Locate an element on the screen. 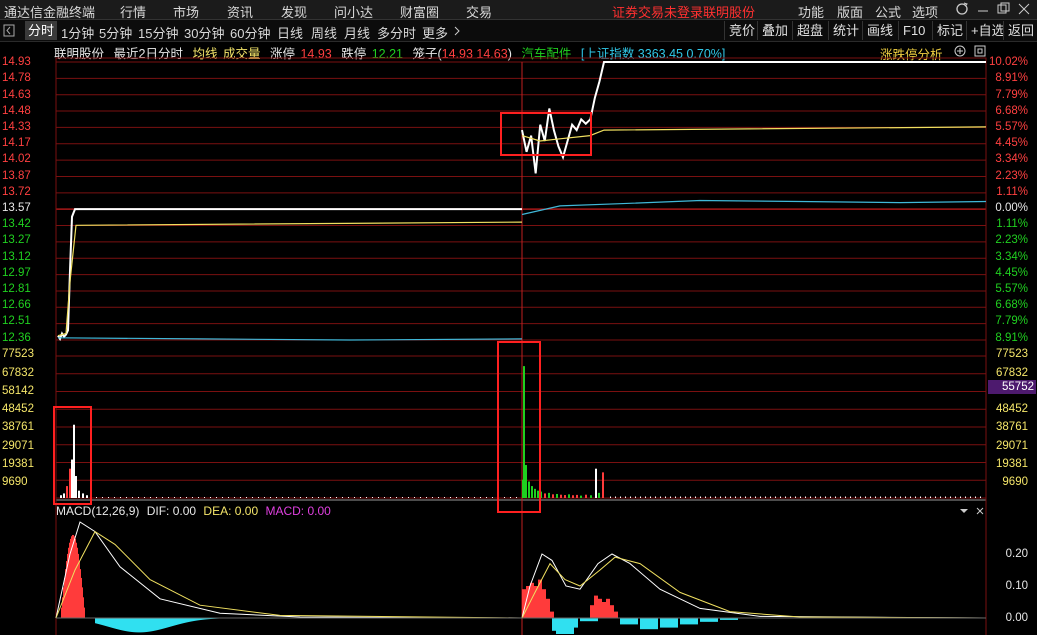 The height and width of the screenshot is (635, 1037). analysis-restore-icon is located at coordinates (980, 51).